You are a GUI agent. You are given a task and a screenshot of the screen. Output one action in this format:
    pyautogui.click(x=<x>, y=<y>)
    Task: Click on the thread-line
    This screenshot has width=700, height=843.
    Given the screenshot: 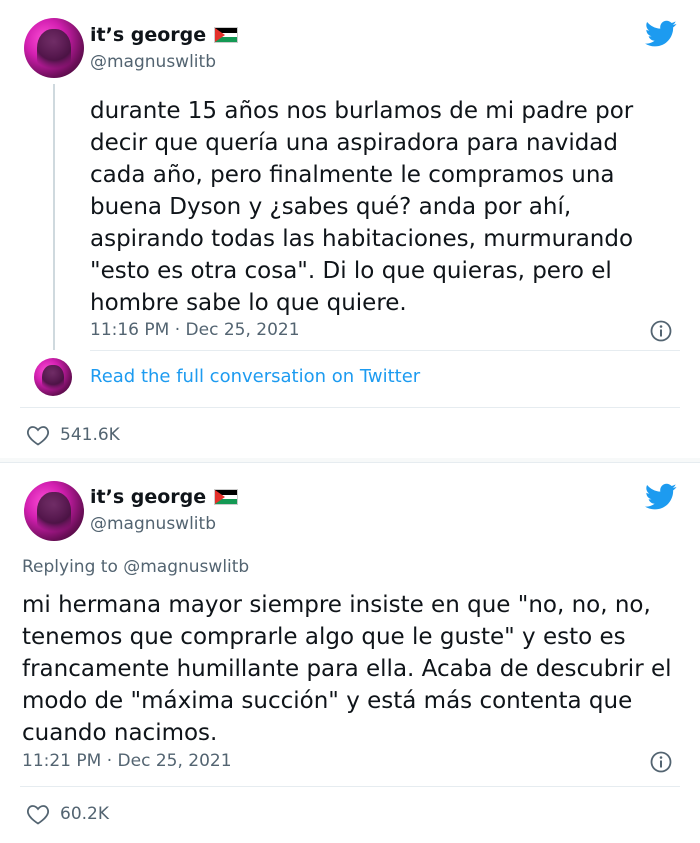 What is the action you would take?
    pyautogui.click(x=54, y=217)
    